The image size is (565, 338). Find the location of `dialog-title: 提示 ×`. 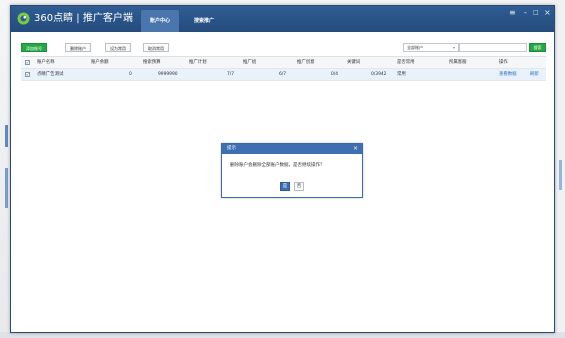

dialog-title: 提示 × is located at coordinates (292, 149).